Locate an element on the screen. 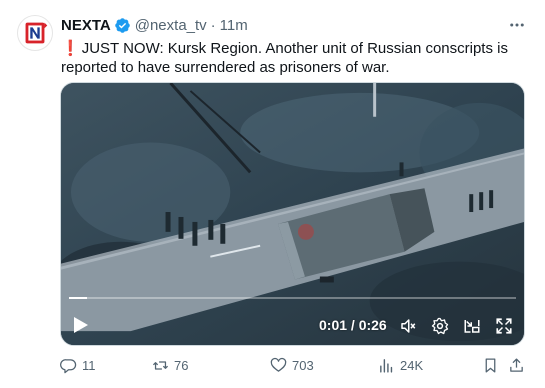 Image resolution: width=545 pixels, height=388 pixels. share-button is located at coordinates (519, 365).